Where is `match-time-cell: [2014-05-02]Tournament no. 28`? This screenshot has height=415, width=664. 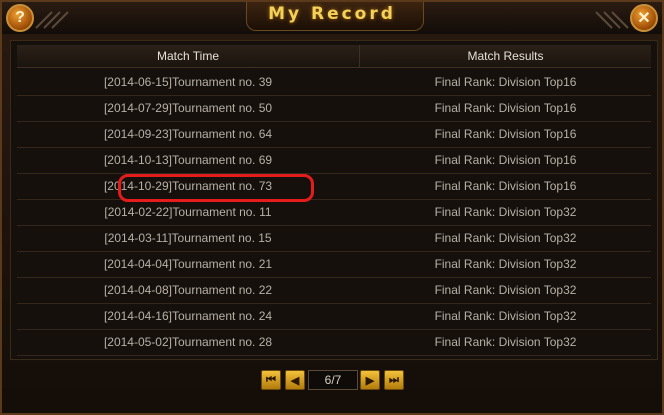 match-time-cell: [2014-05-02]Tournament no. 28 is located at coordinates (188, 342).